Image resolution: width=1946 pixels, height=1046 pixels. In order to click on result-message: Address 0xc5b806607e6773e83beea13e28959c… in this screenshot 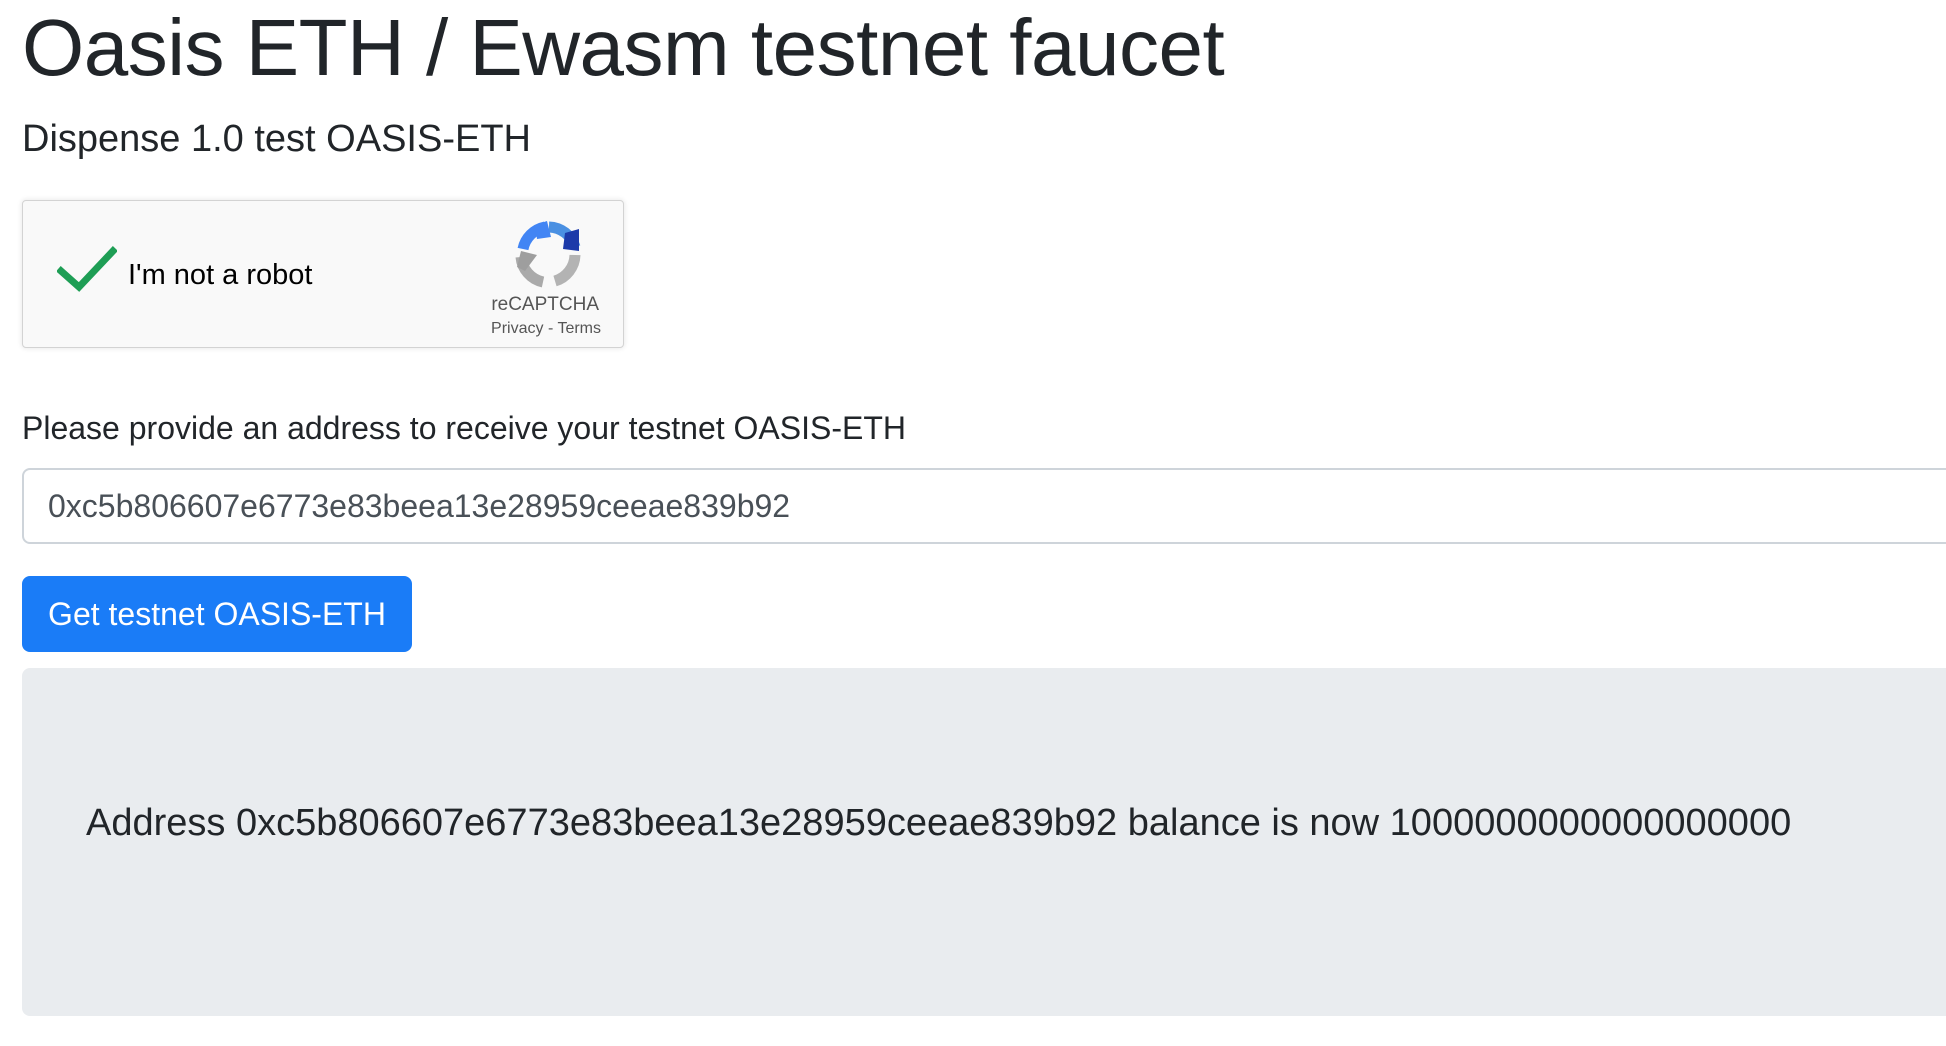, I will do `click(939, 823)`.